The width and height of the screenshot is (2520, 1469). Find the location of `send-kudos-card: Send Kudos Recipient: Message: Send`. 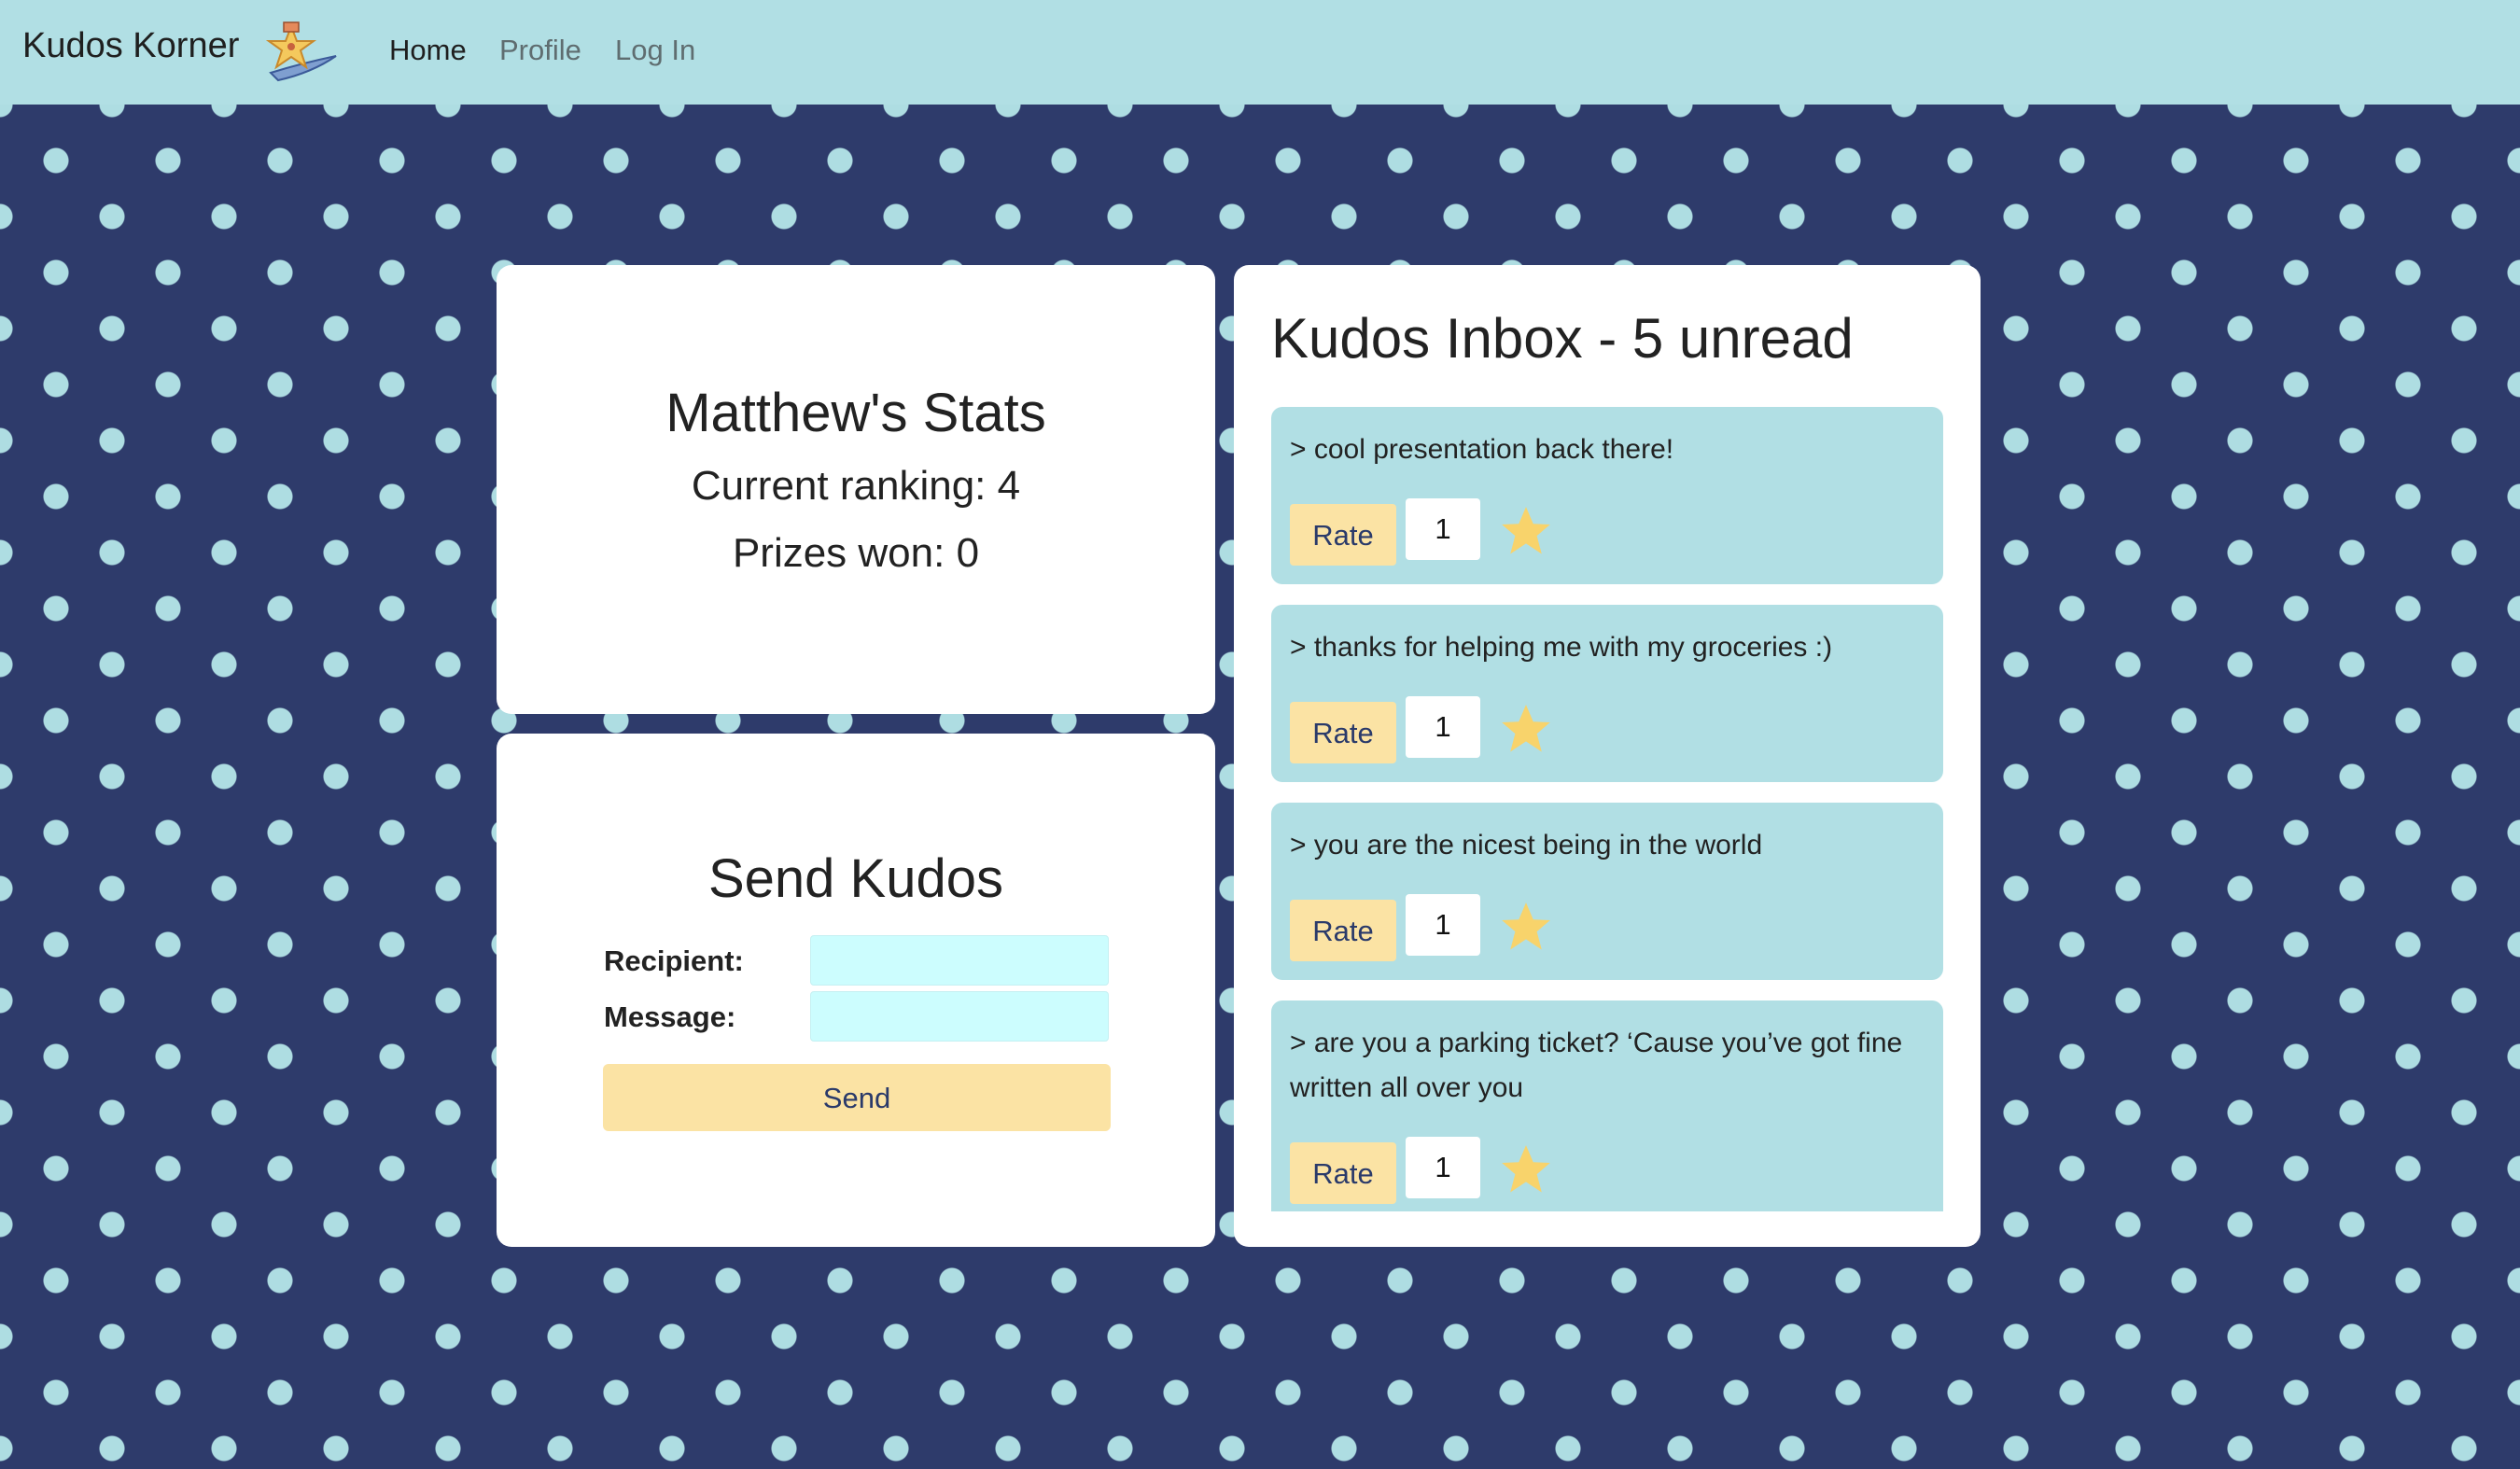

send-kudos-card: Send Kudos Recipient: Message: Send is located at coordinates (856, 990).